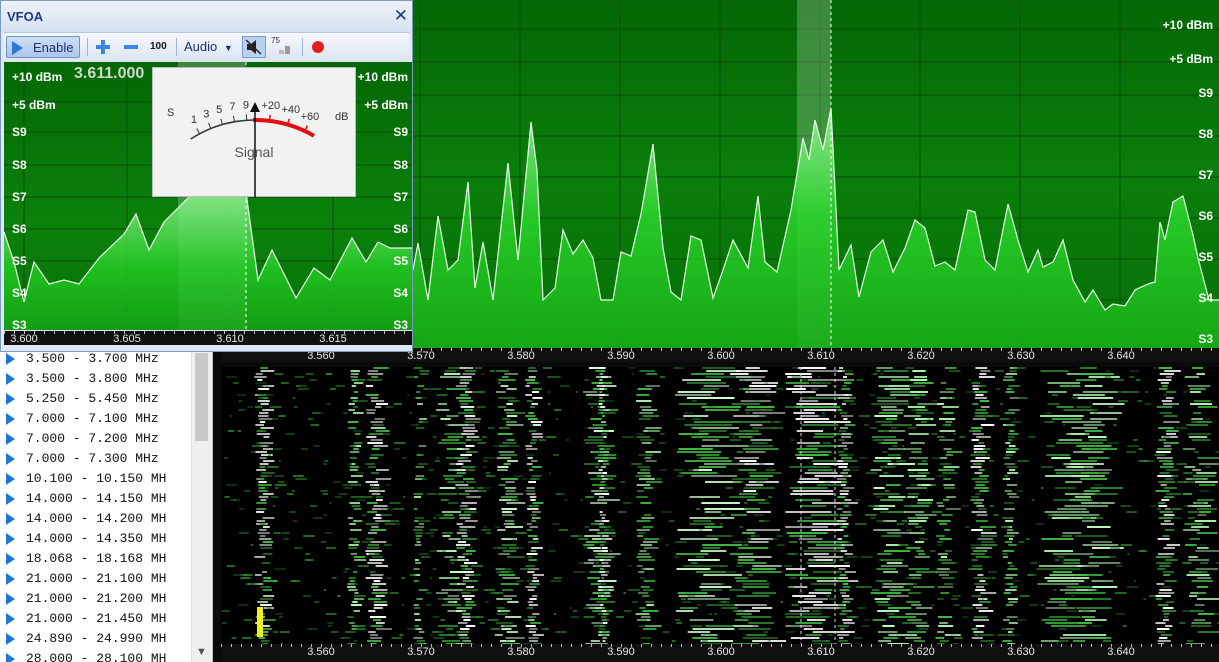  I want to click on band-item: 5.250 - 5.450 MHz, so click(82, 399).